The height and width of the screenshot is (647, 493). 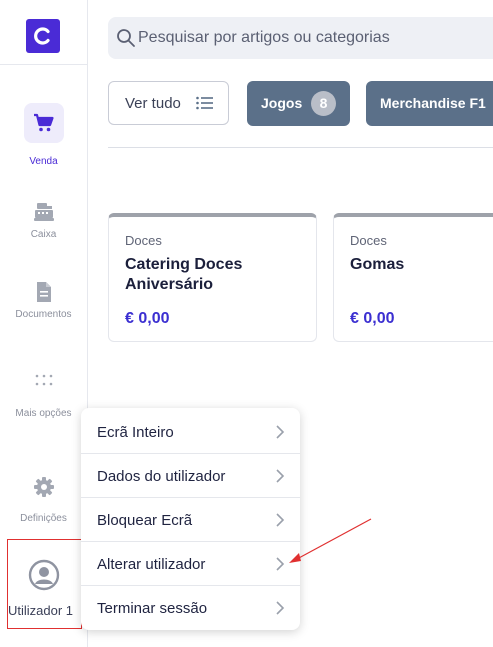 I want to click on nav-caixa-label: Caixa, so click(x=43, y=234).